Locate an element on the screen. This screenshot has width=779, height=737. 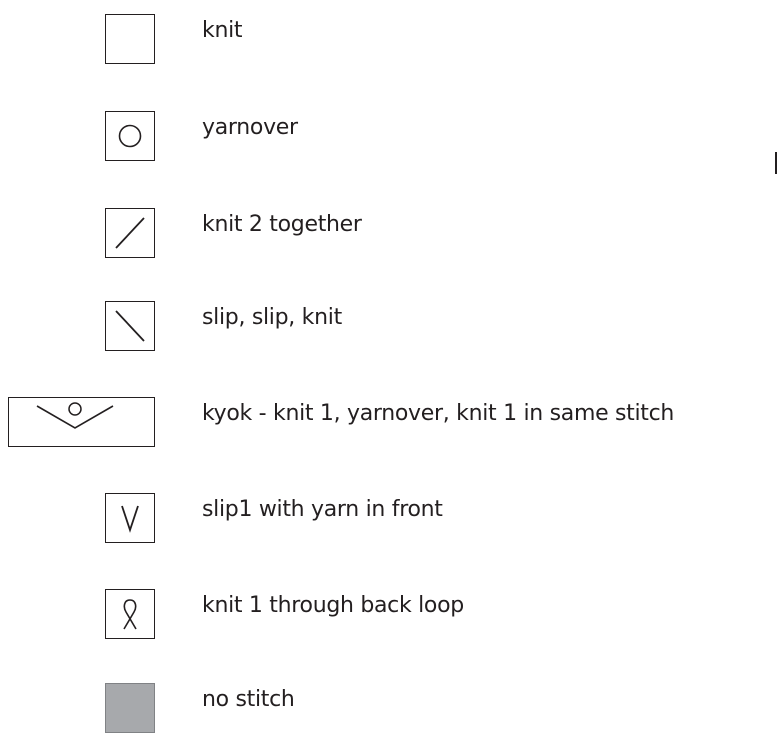
legend-item-knit-tbl: knit 1 through back loop is located at coordinates (389, 616).